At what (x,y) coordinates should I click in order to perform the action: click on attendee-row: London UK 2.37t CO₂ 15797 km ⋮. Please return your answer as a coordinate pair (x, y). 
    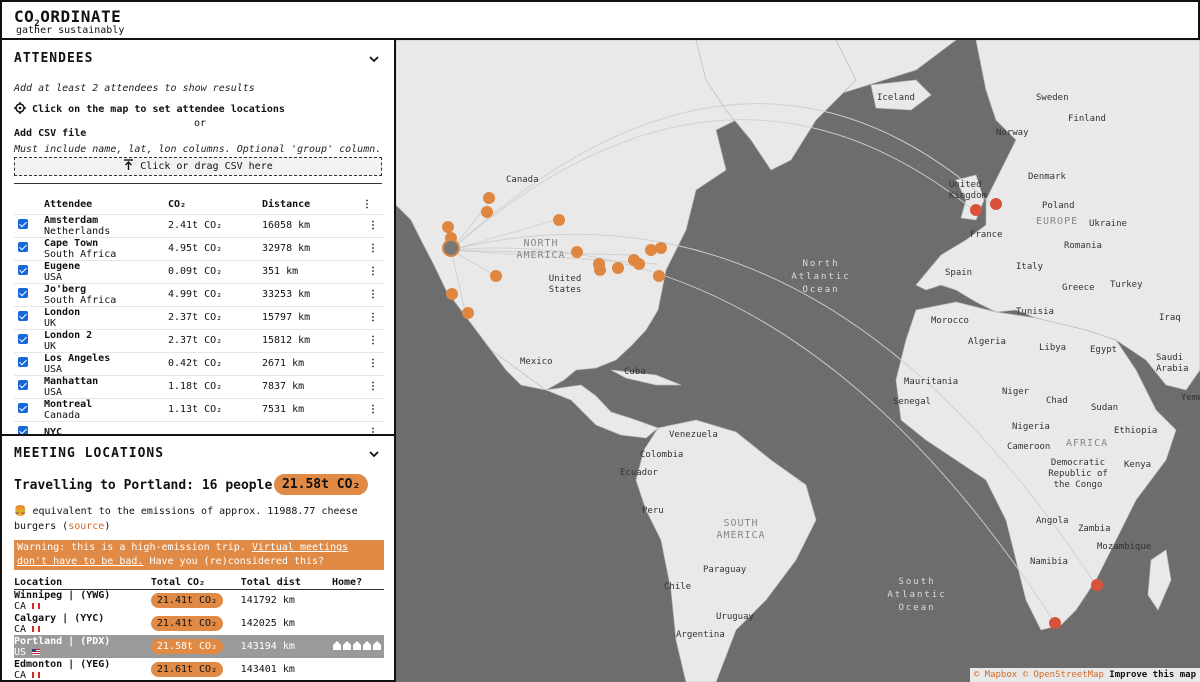
    Looking at the image, I should click on (199, 317).